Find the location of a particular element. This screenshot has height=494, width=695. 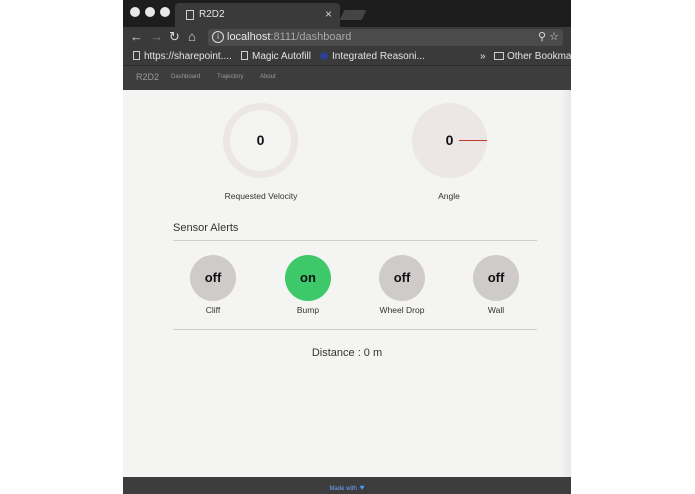

info-icon: i is located at coordinates (218, 37).